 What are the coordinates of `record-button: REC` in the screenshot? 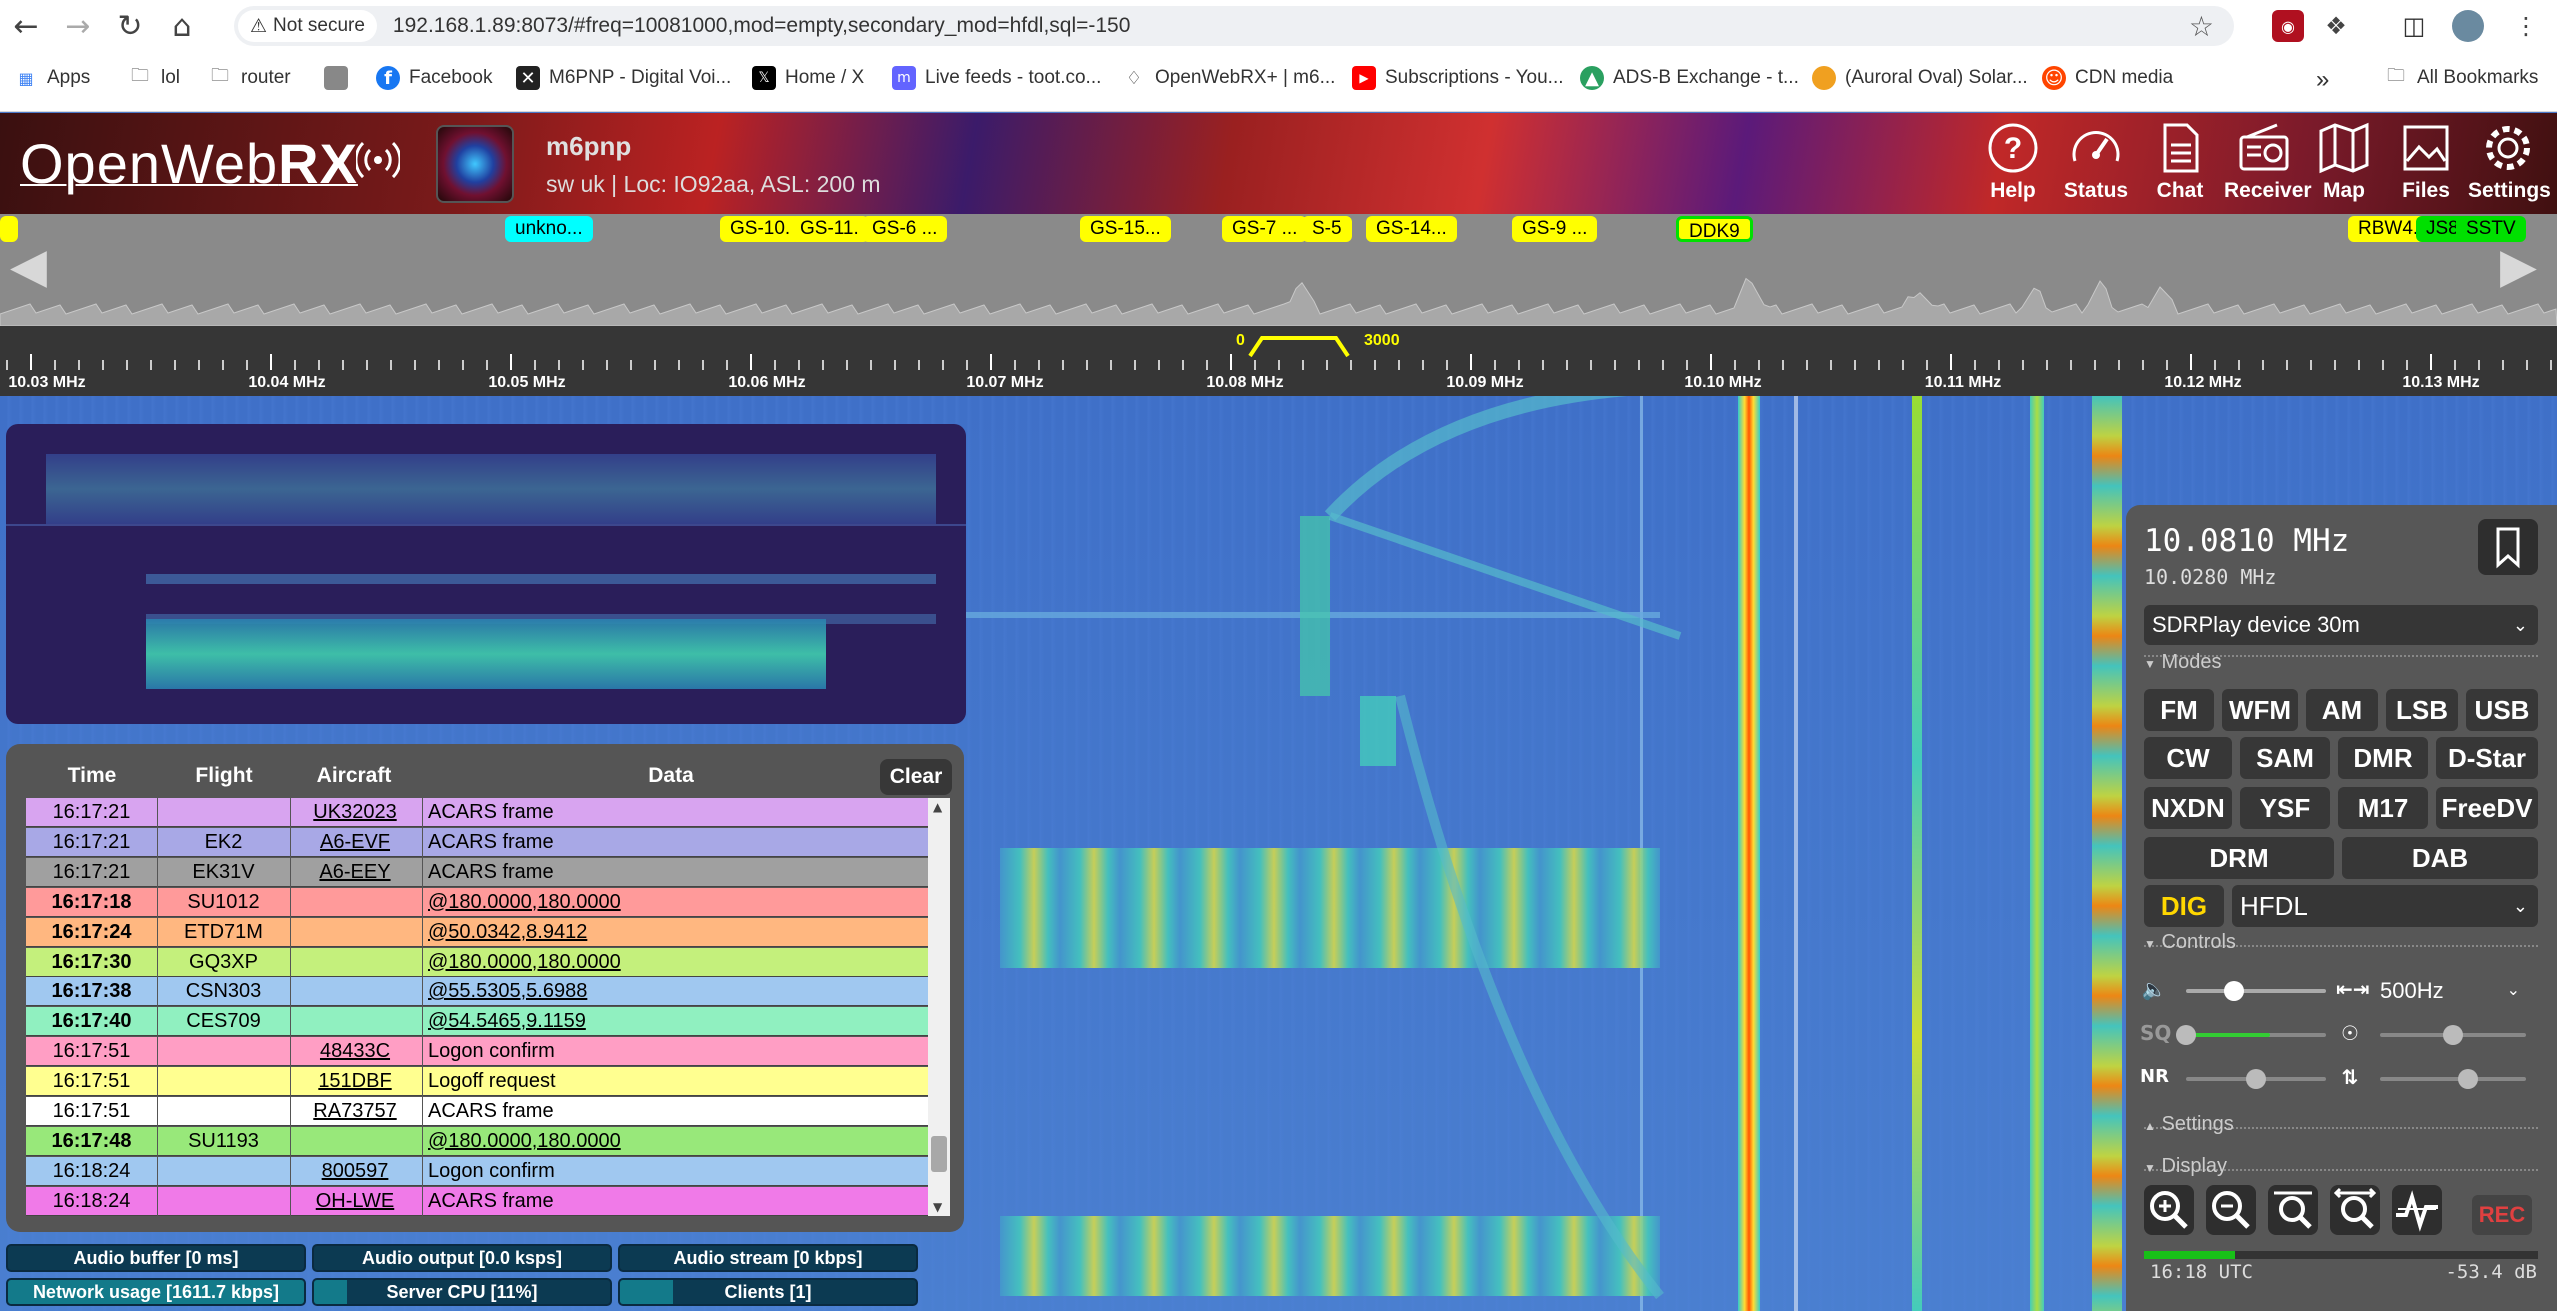 It's located at (2502, 1215).